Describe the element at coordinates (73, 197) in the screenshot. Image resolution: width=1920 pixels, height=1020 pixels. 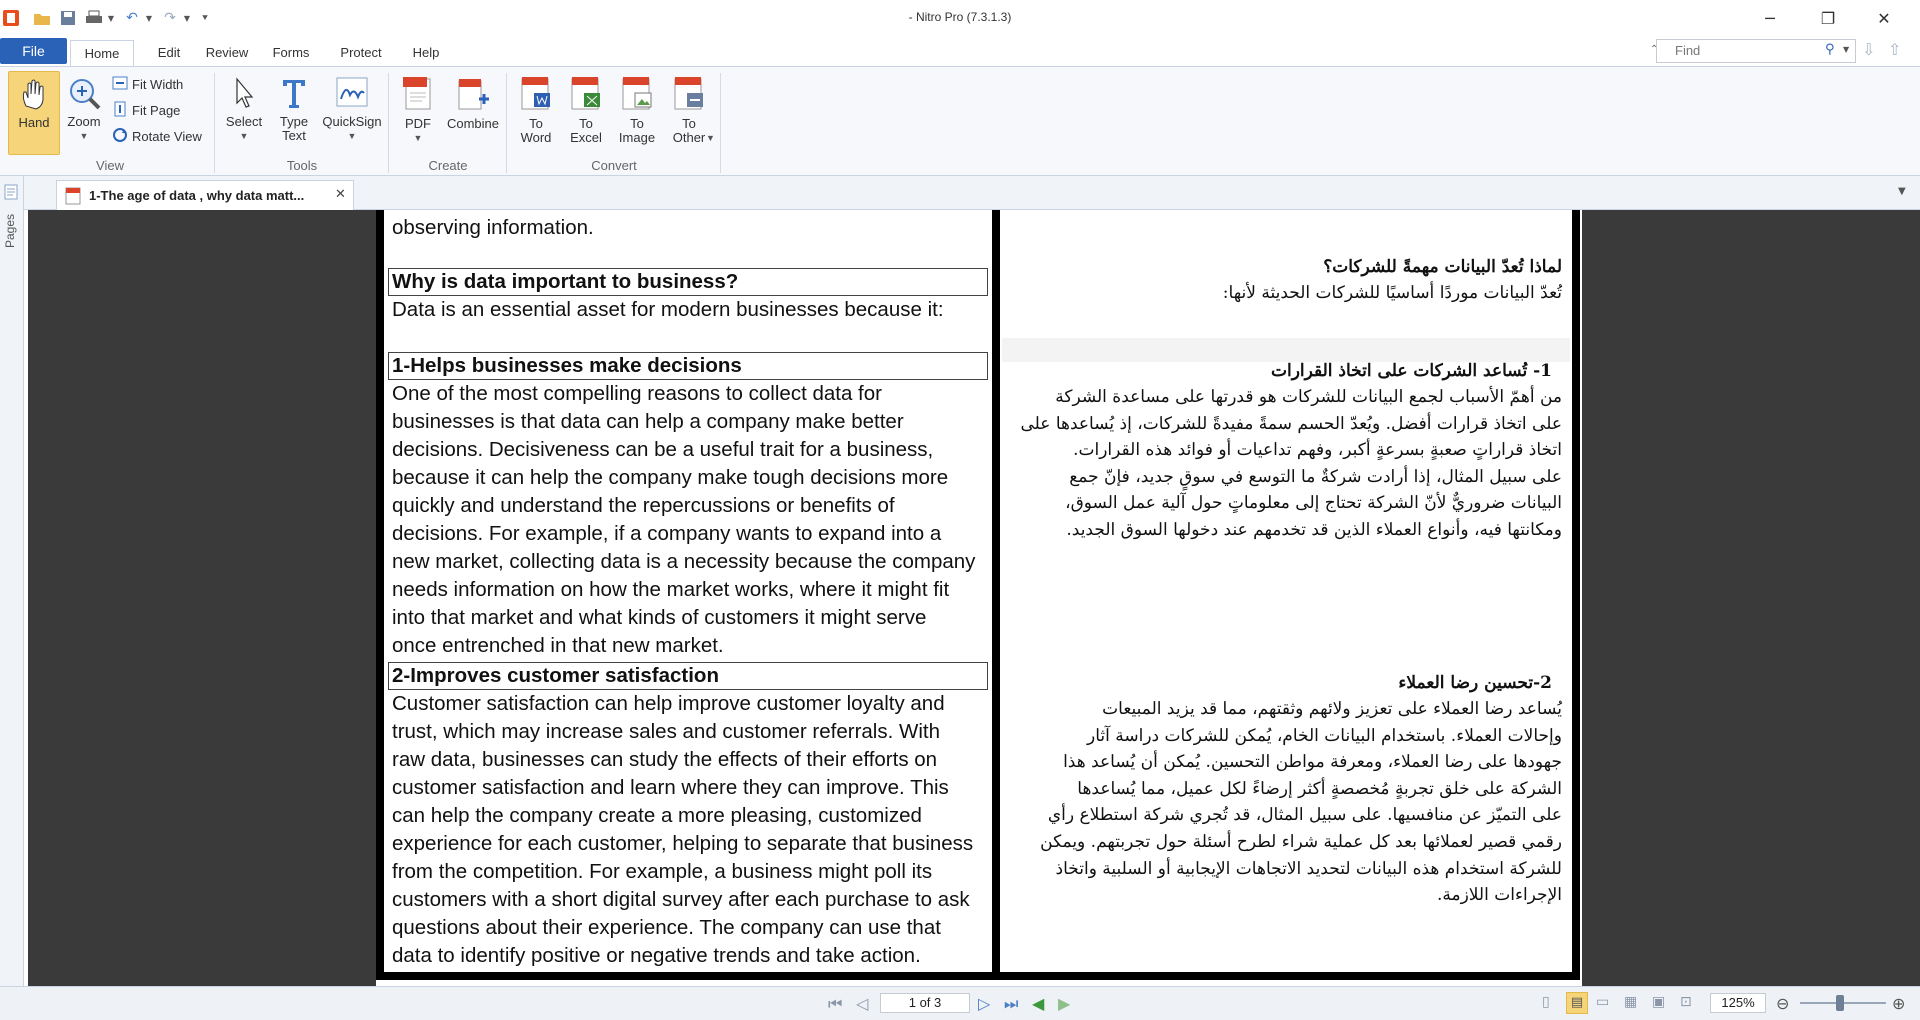
I see `pdf-file-icon` at that location.